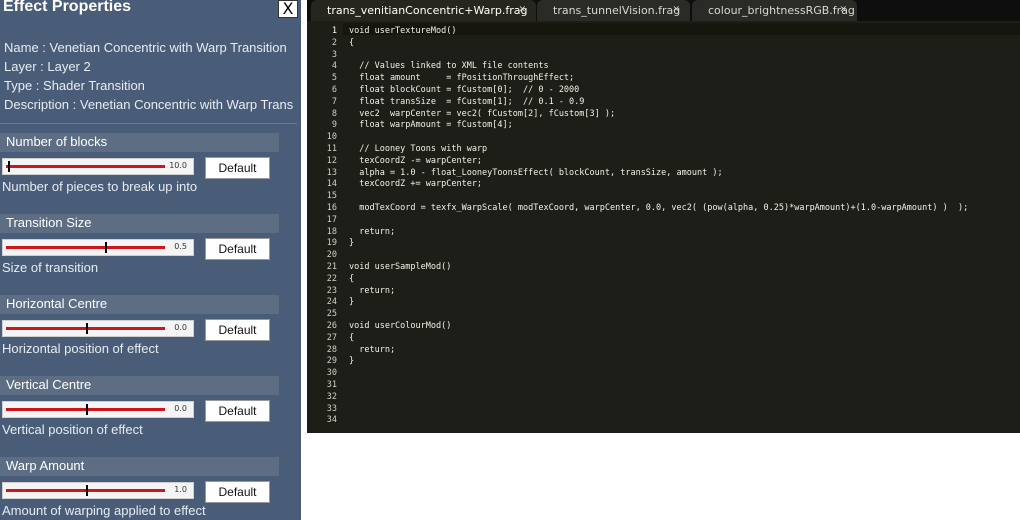  Describe the element at coordinates (331, 396) in the screenshot. I see `line-number: 32` at that location.